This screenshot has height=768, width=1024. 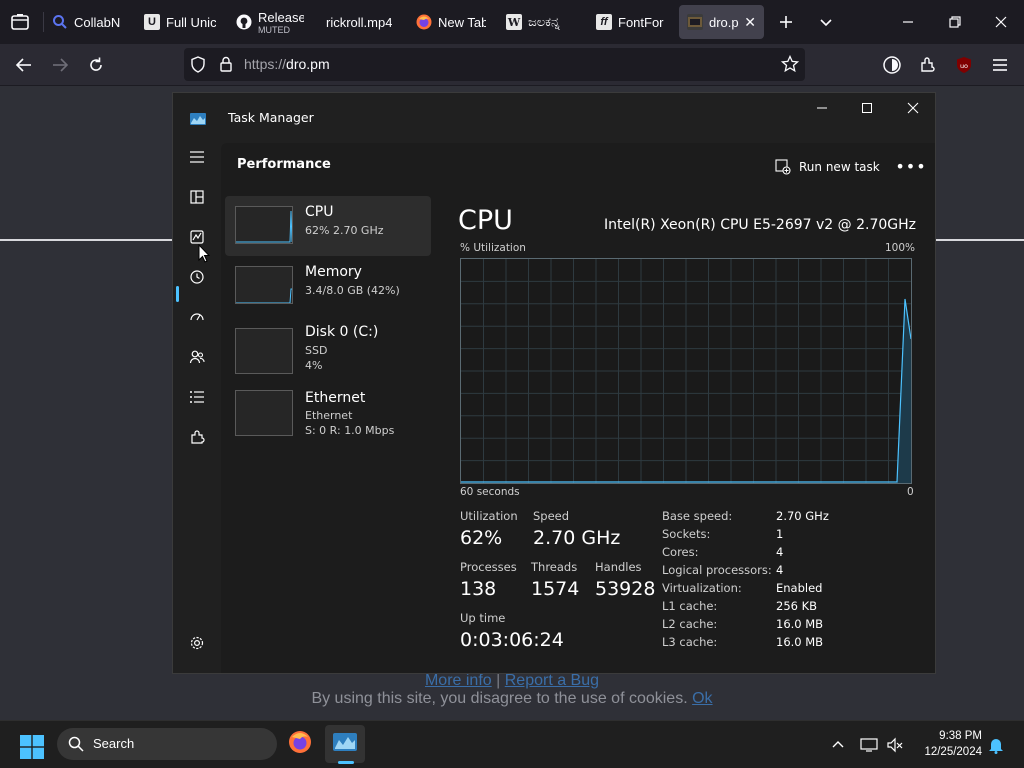 I want to click on extensions-icon, so click(x=928, y=65).